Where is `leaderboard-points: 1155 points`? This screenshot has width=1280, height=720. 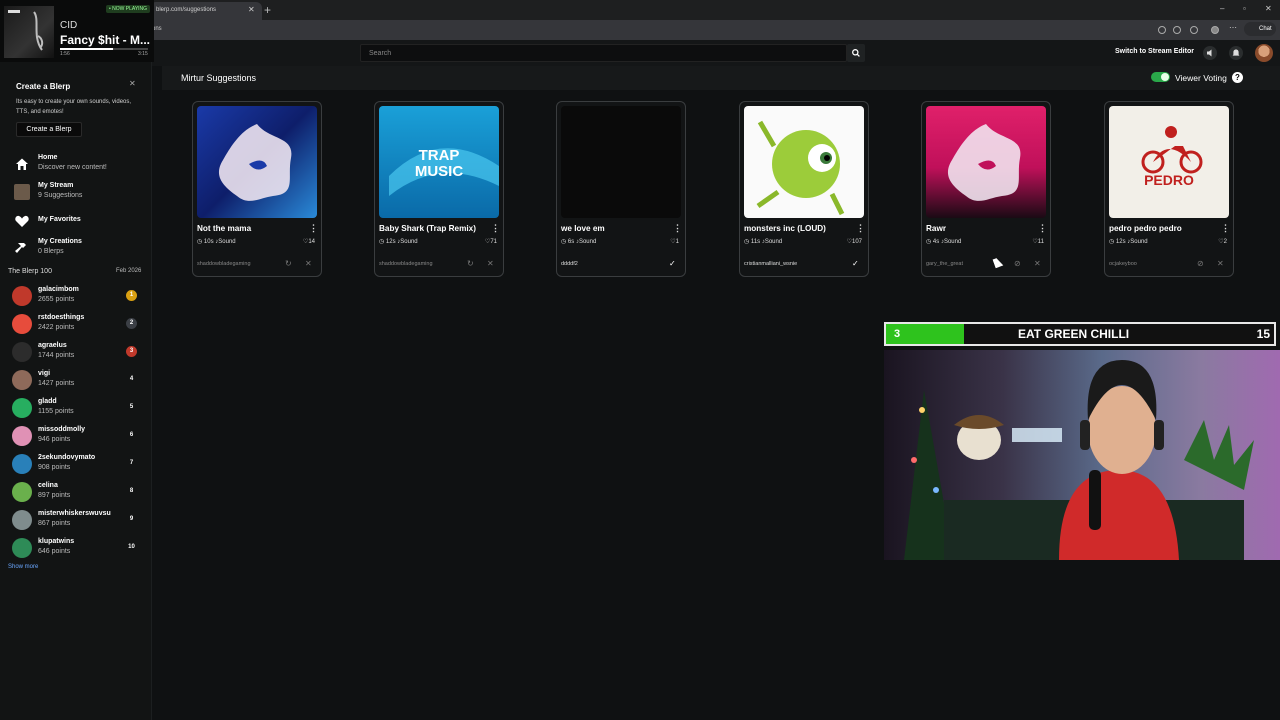
leaderboard-points: 1155 points is located at coordinates (56, 411).